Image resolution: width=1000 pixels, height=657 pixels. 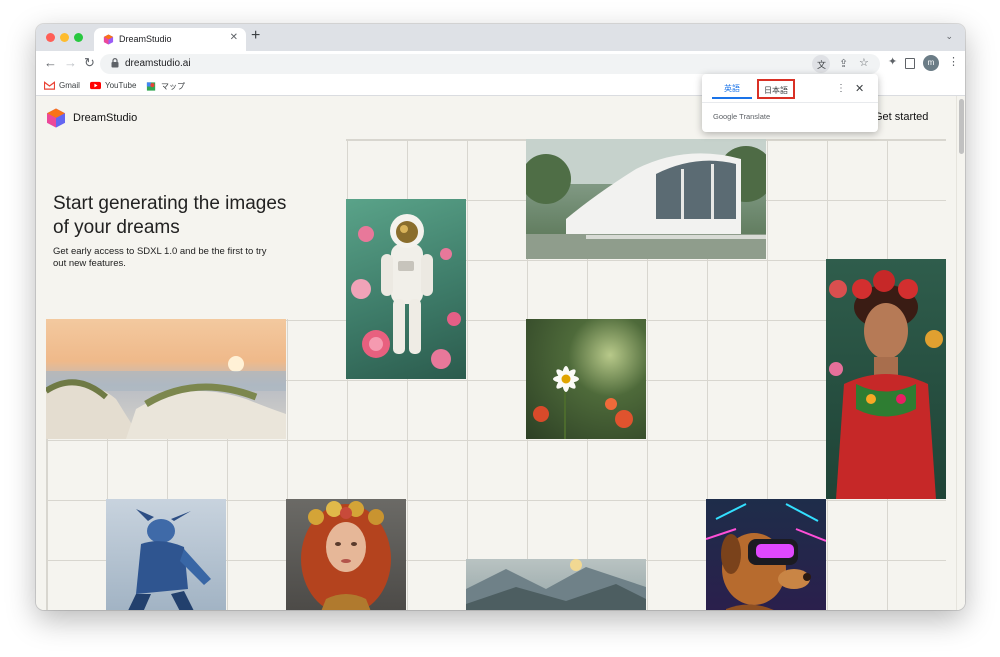 I want to click on red-haired-woman-image, so click(x=346, y=554).